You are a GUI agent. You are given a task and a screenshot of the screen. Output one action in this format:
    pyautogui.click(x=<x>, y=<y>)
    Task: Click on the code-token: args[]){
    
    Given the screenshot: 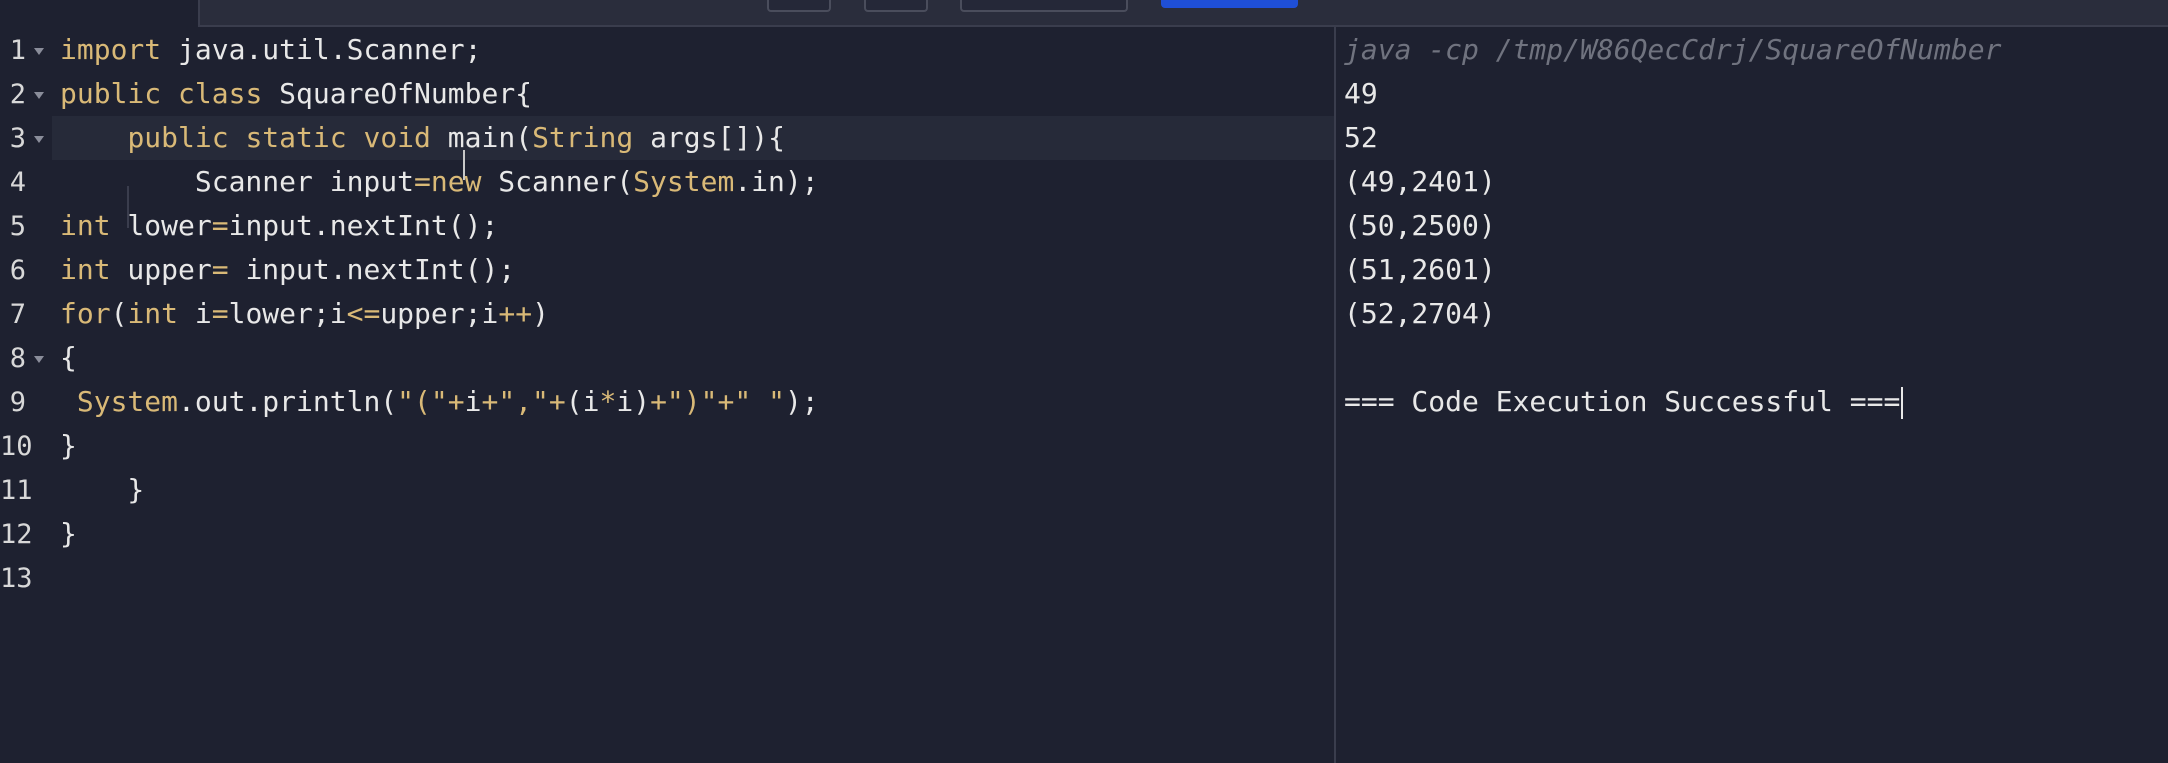 What is the action you would take?
    pyautogui.click(x=709, y=137)
    